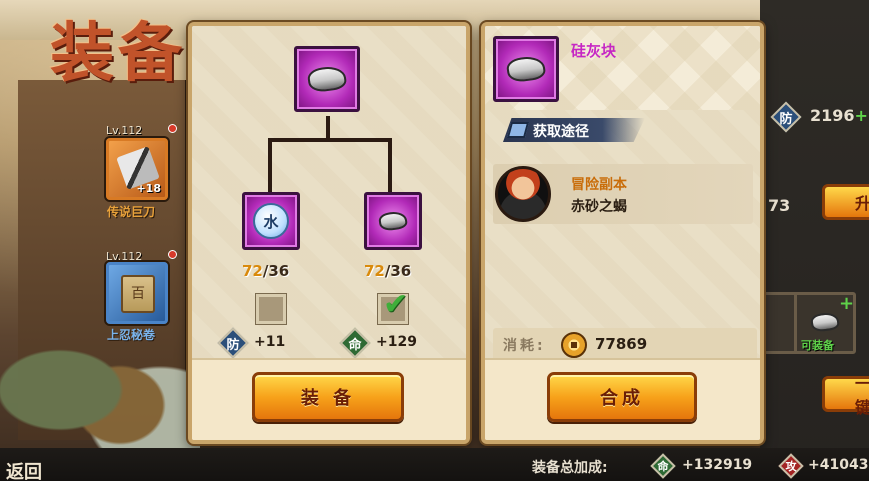  I want to click on item-name: 硅灰块, so click(594, 51).